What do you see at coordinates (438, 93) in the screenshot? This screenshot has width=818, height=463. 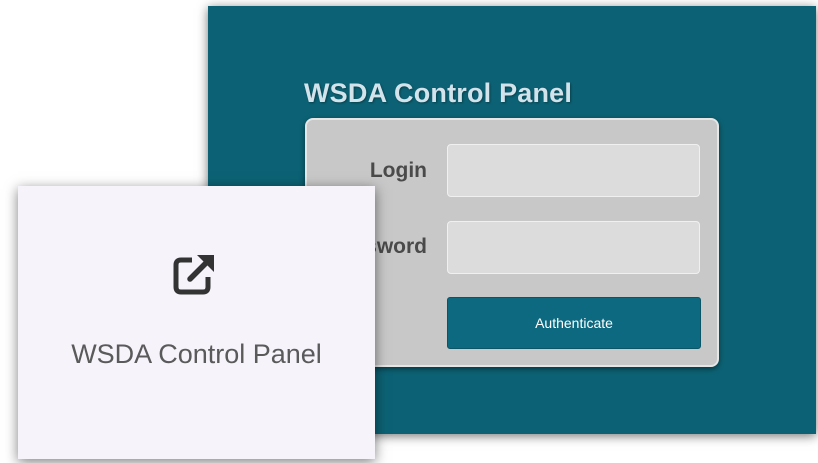 I see `login-title: WSDA Control Panel` at bounding box center [438, 93].